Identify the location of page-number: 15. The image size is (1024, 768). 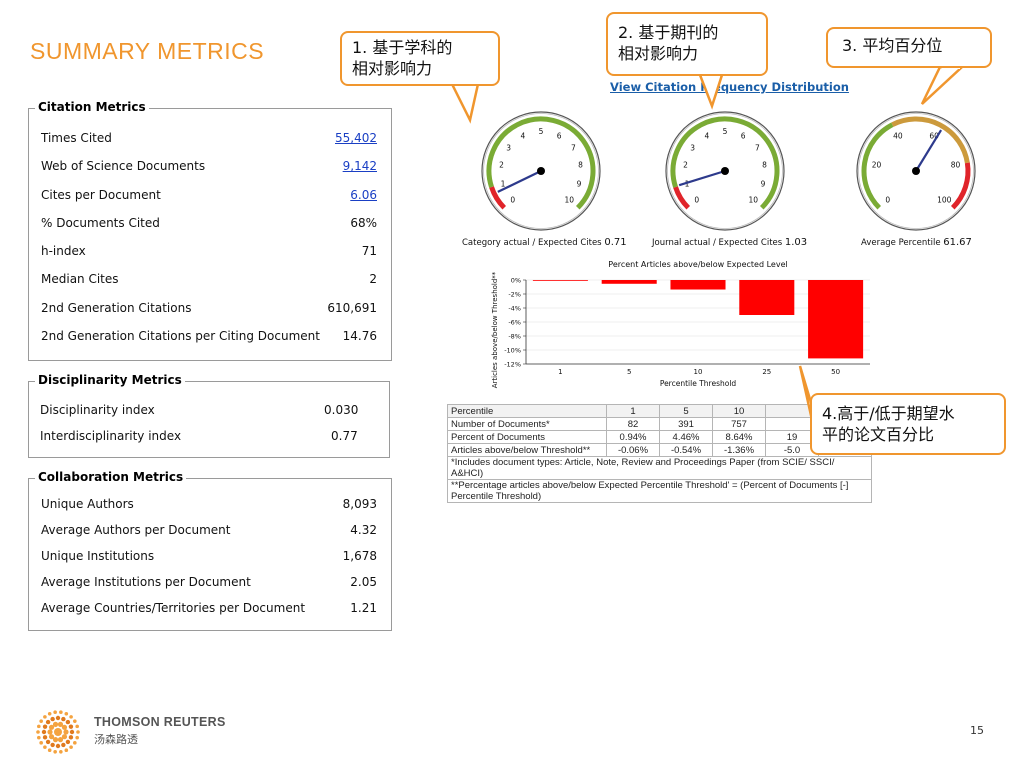
(977, 730).